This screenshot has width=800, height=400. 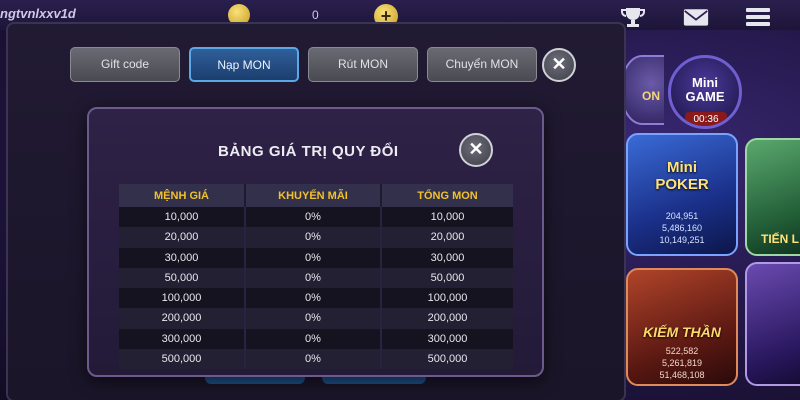 What do you see at coordinates (447, 195) in the screenshot?
I see `column-header: TỔNG MON` at bounding box center [447, 195].